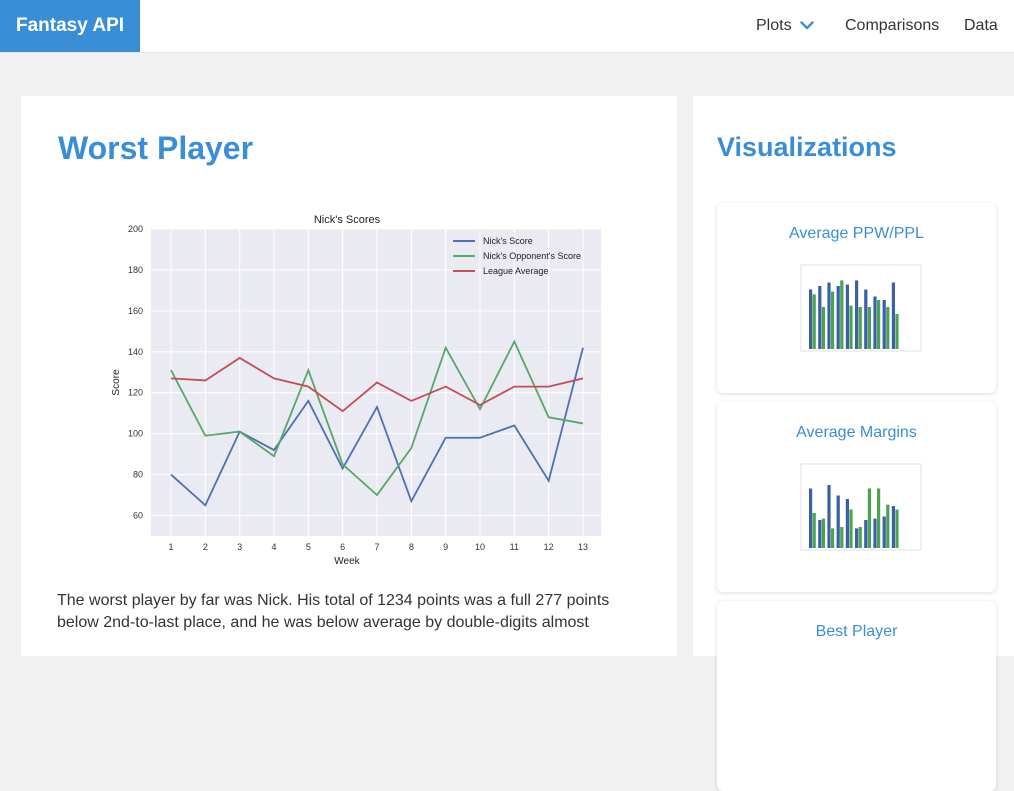  I want to click on page-title: Worst Player, so click(156, 148).